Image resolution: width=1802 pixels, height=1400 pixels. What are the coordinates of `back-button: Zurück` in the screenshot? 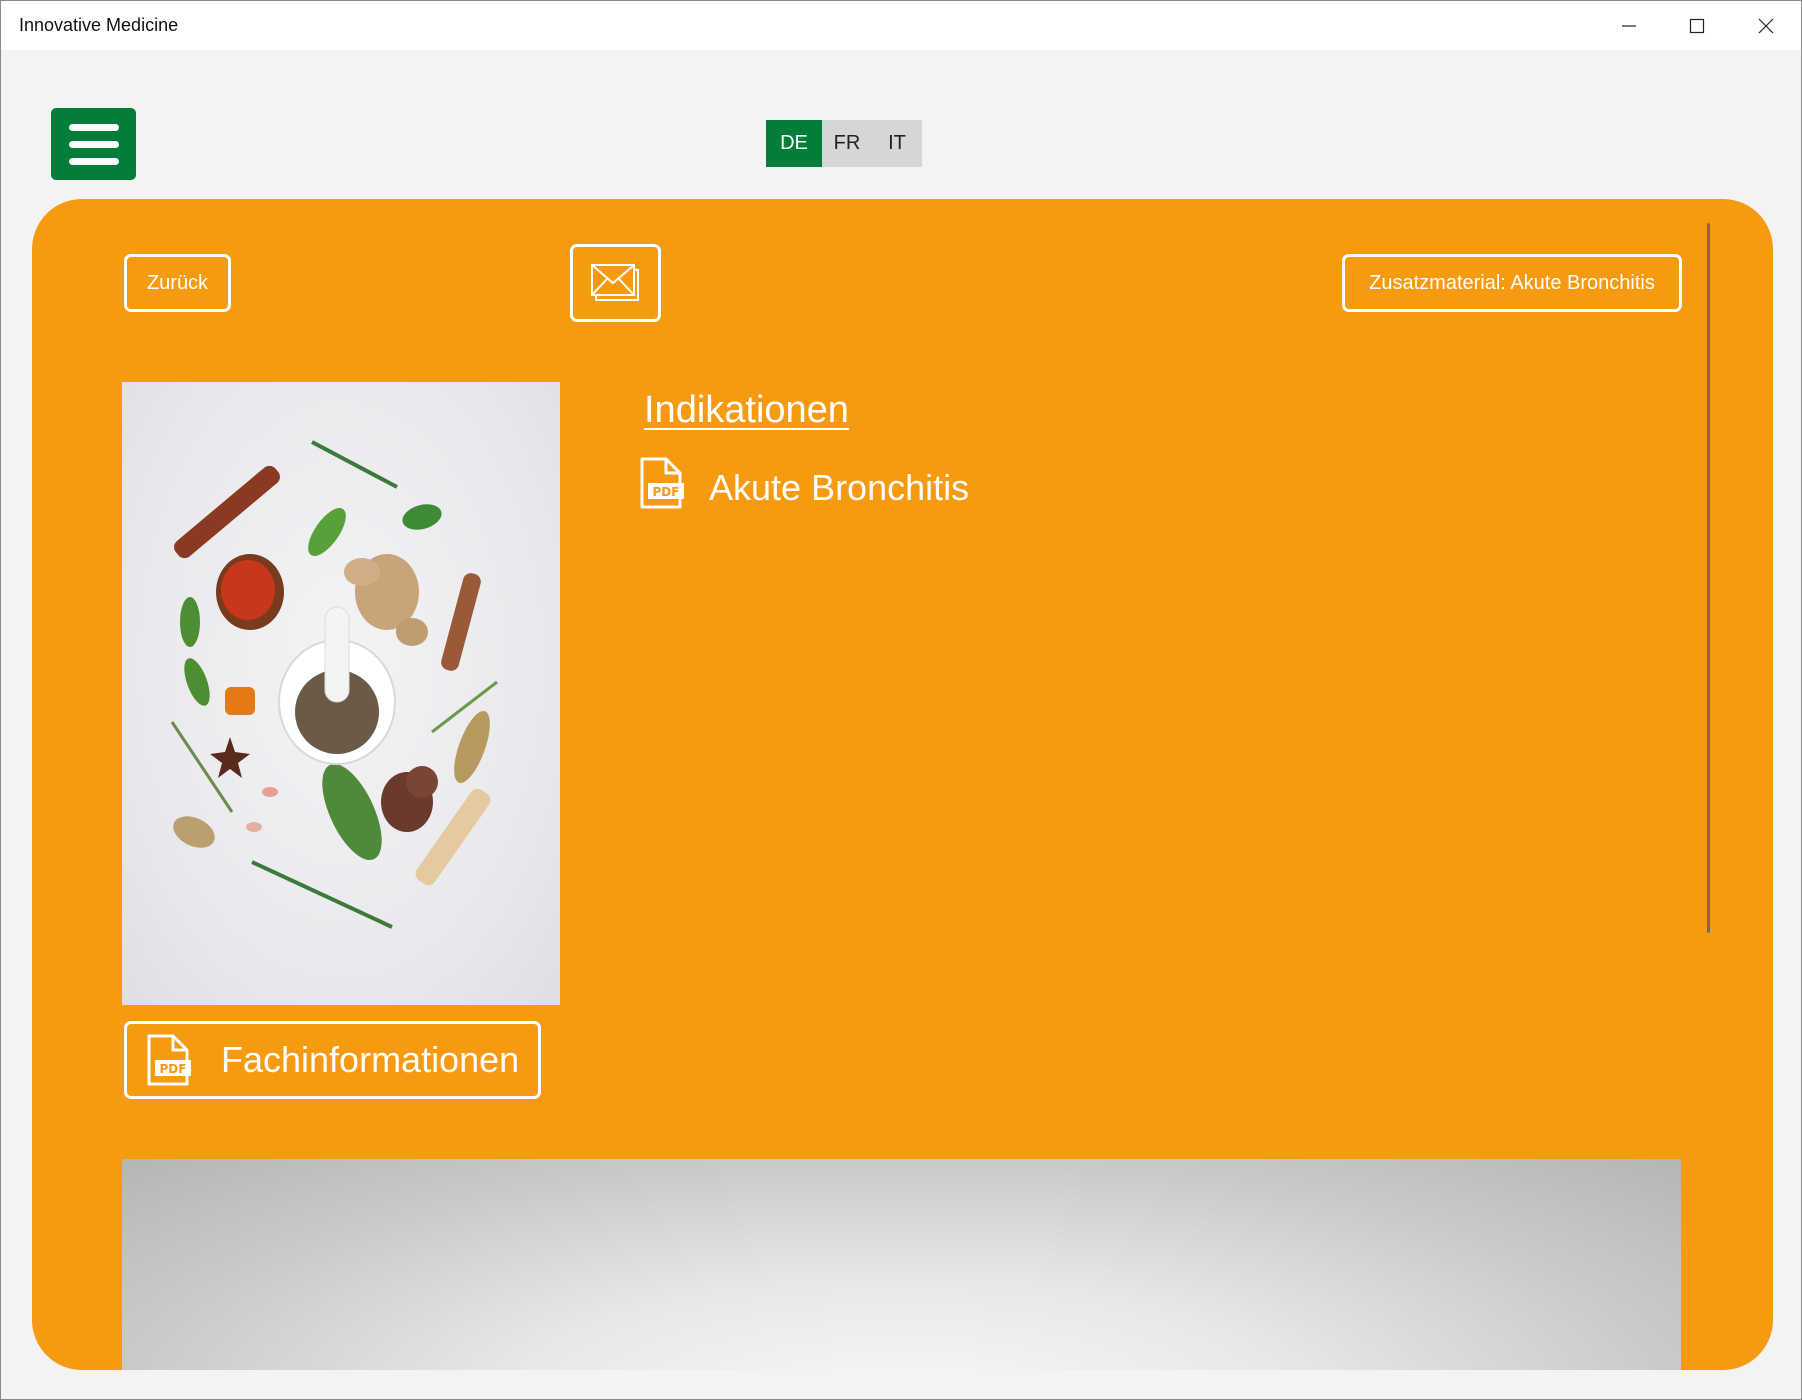 It's located at (177, 283).